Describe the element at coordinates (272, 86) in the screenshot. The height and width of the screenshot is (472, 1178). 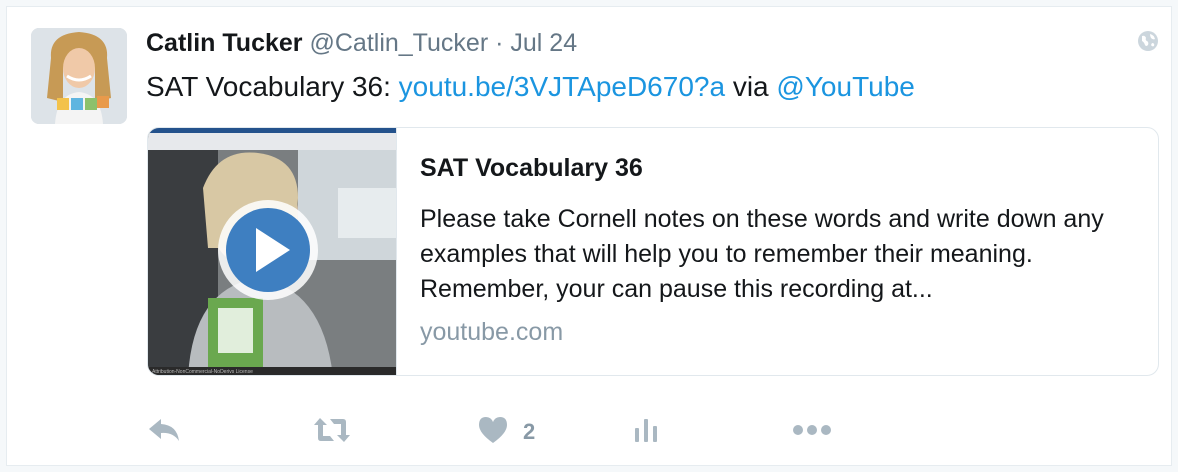
I see `tweet-text-prefix: SAT Vocabulary 36:` at that location.